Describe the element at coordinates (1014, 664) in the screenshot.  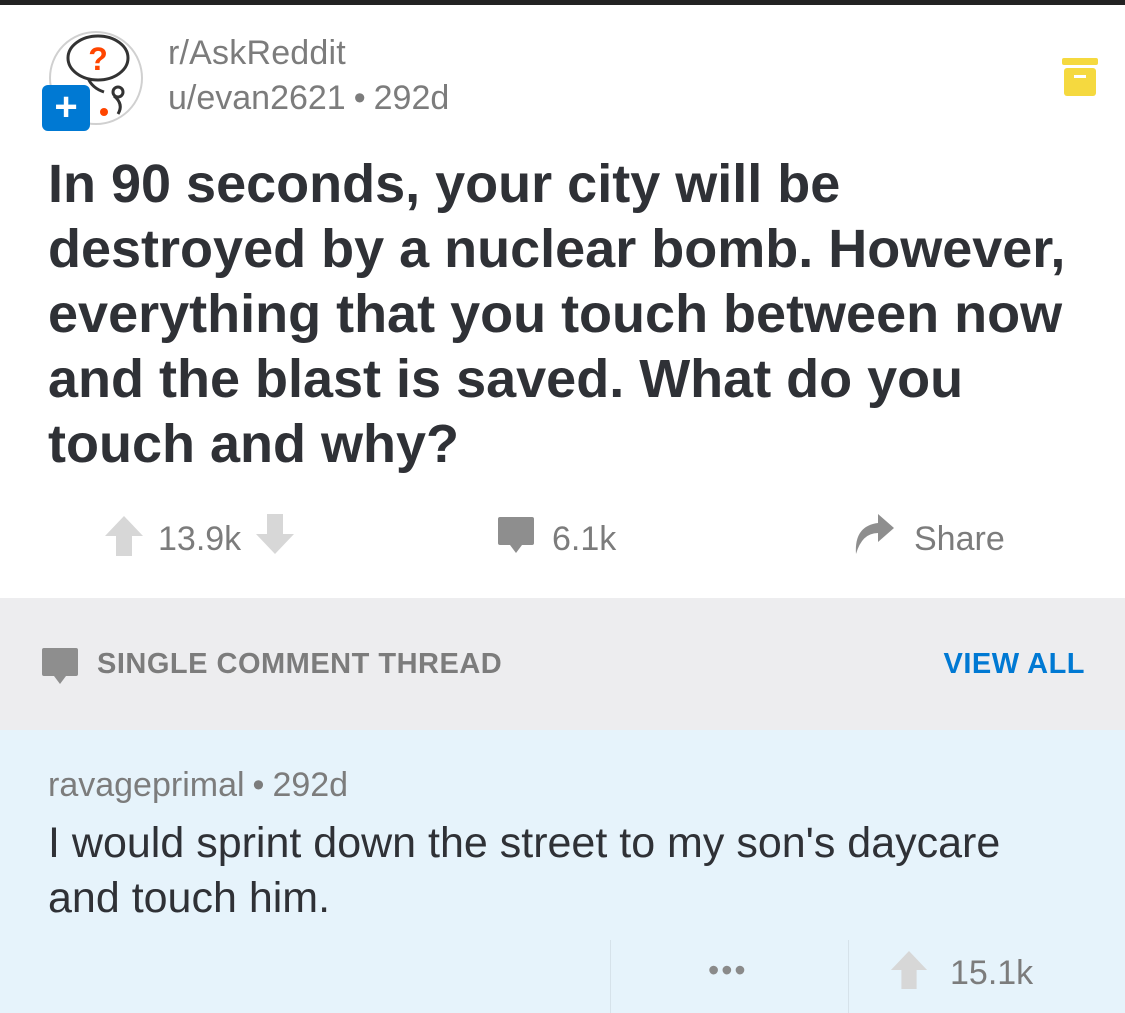
I see `view-all-button: VIEW ALL` at that location.